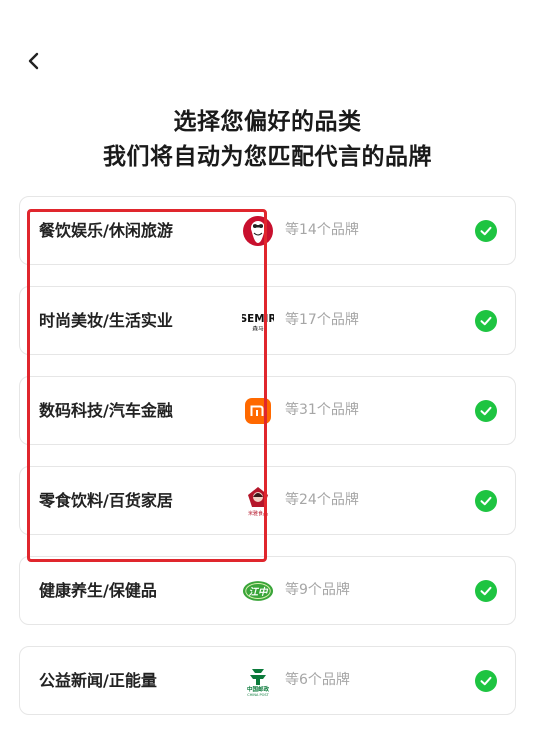  What do you see at coordinates (106, 320) in the screenshot?
I see `category-label: 时尚美妆/生活实业` at bounding box center [106, 320].